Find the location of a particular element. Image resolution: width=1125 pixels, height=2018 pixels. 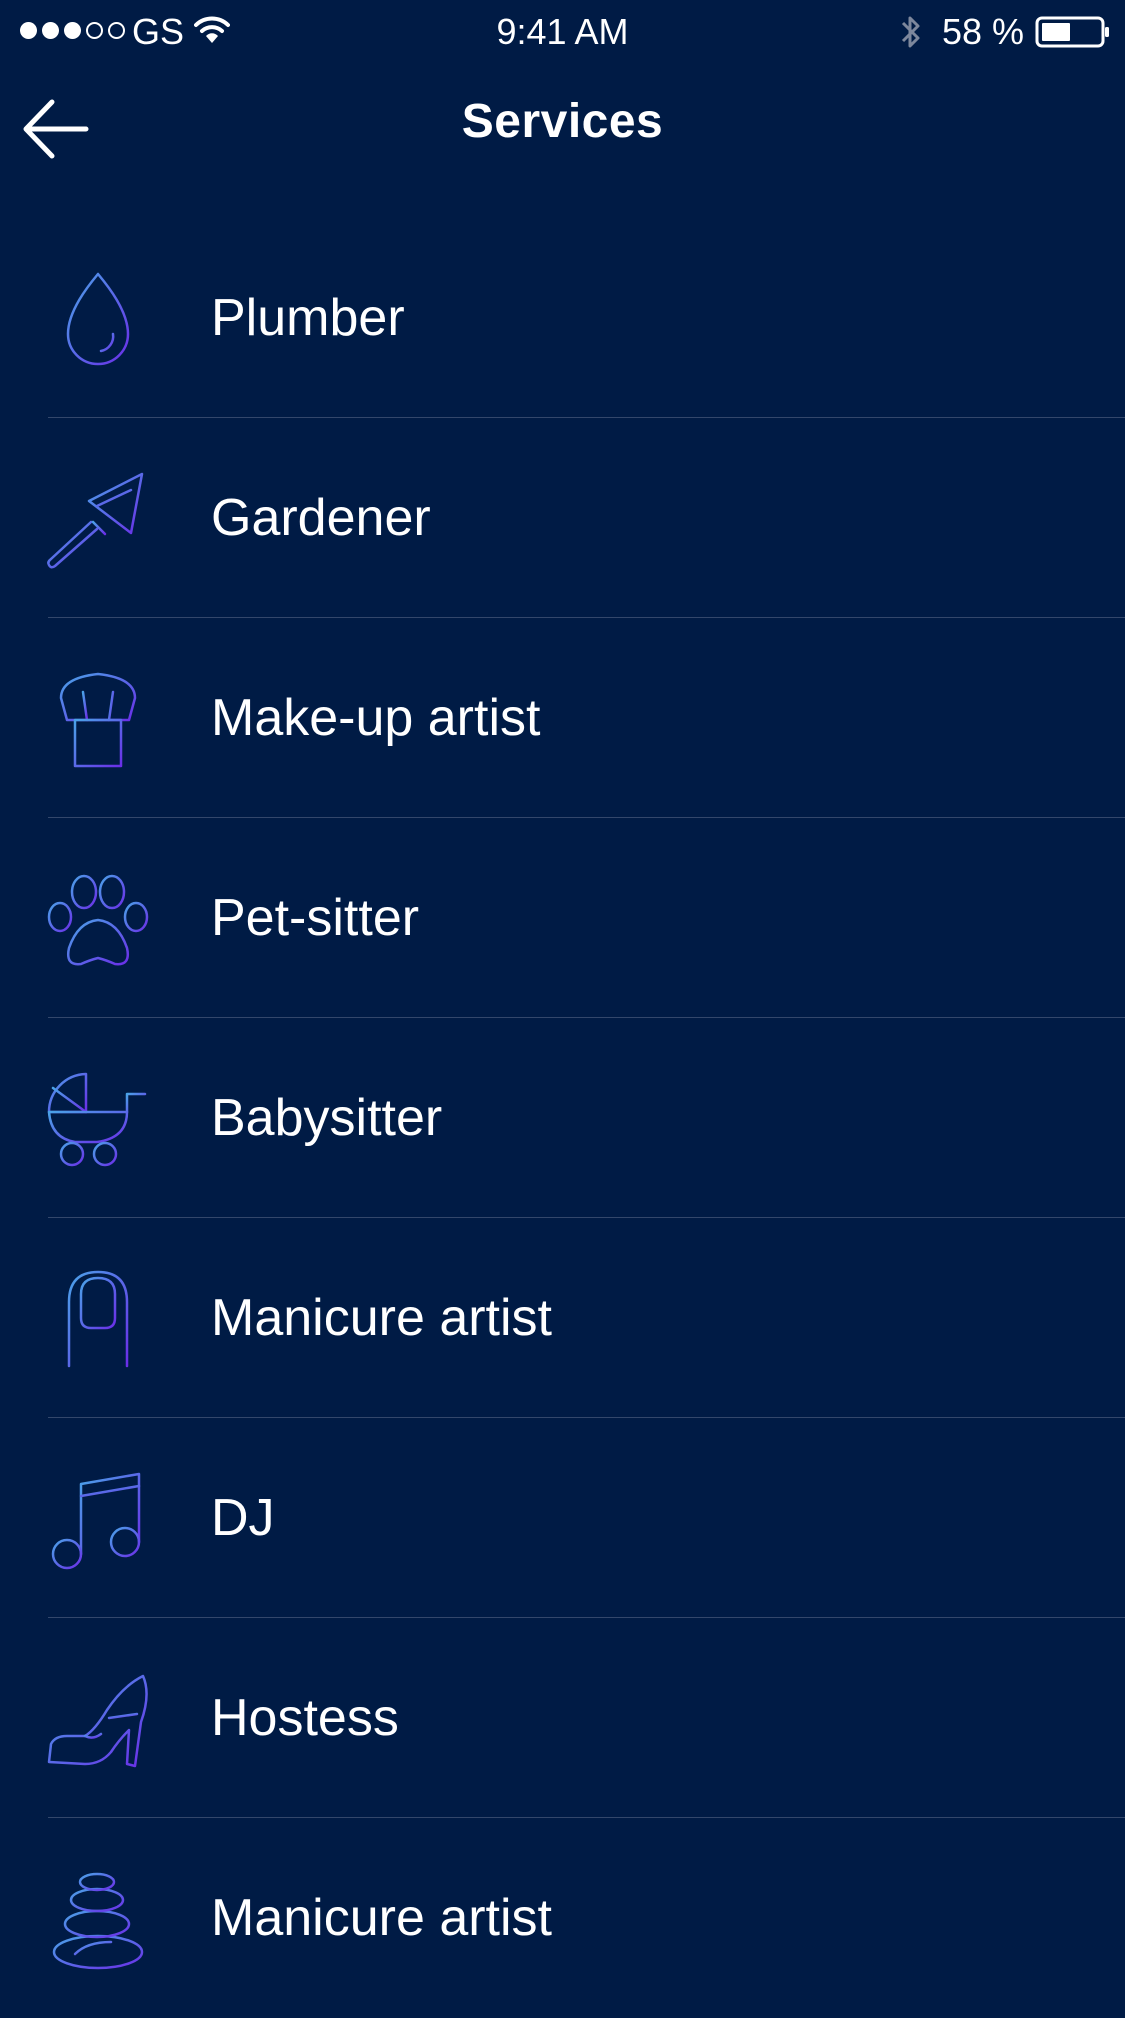

service-label: Babysitter is located at coordinates (327, 1118).